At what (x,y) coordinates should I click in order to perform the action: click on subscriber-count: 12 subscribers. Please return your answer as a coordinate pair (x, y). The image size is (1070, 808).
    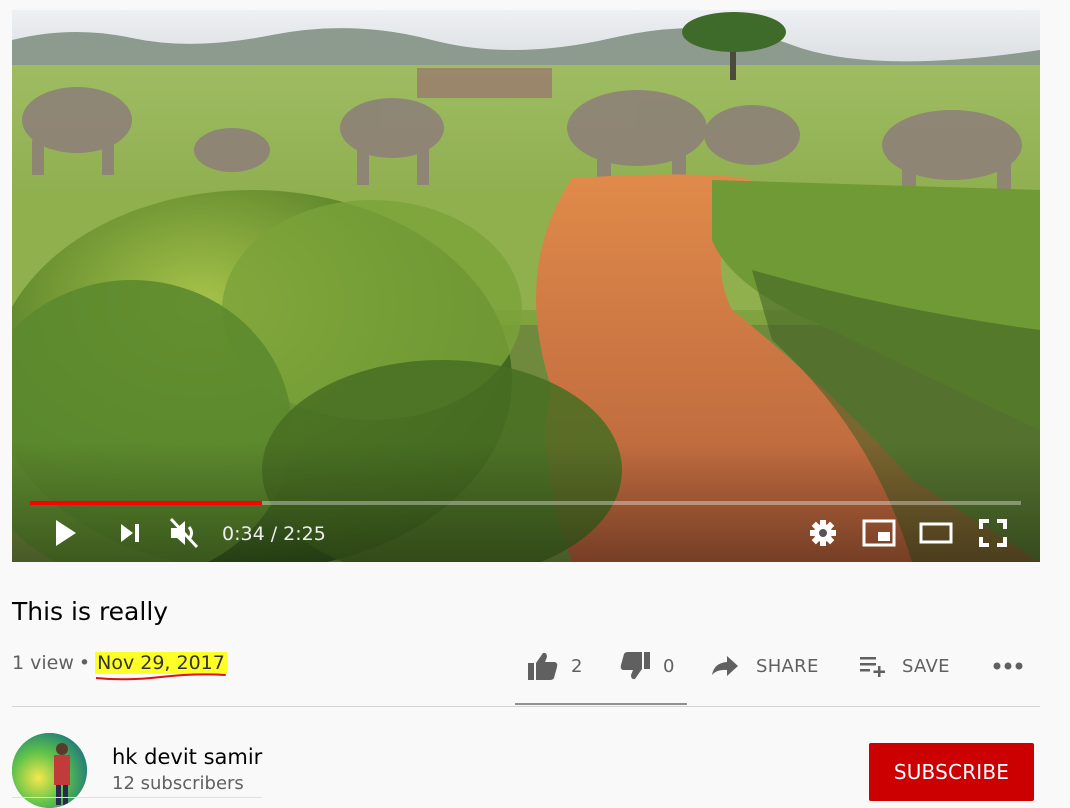
    Looking at the image, I should click on (178, 783).